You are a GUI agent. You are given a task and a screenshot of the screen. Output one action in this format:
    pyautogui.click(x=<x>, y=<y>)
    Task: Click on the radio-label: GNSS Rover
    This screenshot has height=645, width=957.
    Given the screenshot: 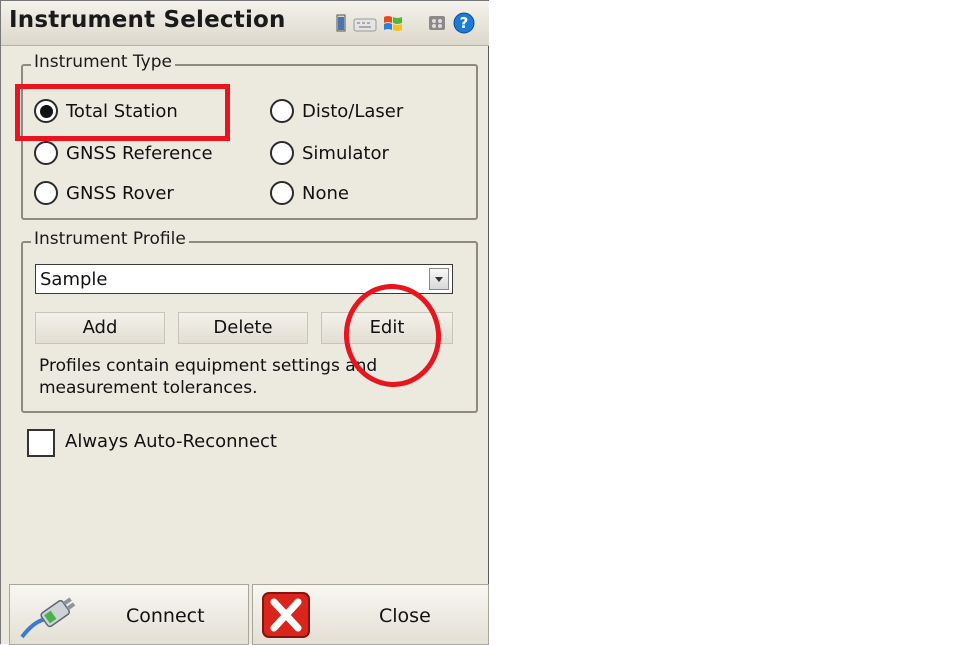 What is the action you would take?
    pyautogui.click(x=120, y=193)
    